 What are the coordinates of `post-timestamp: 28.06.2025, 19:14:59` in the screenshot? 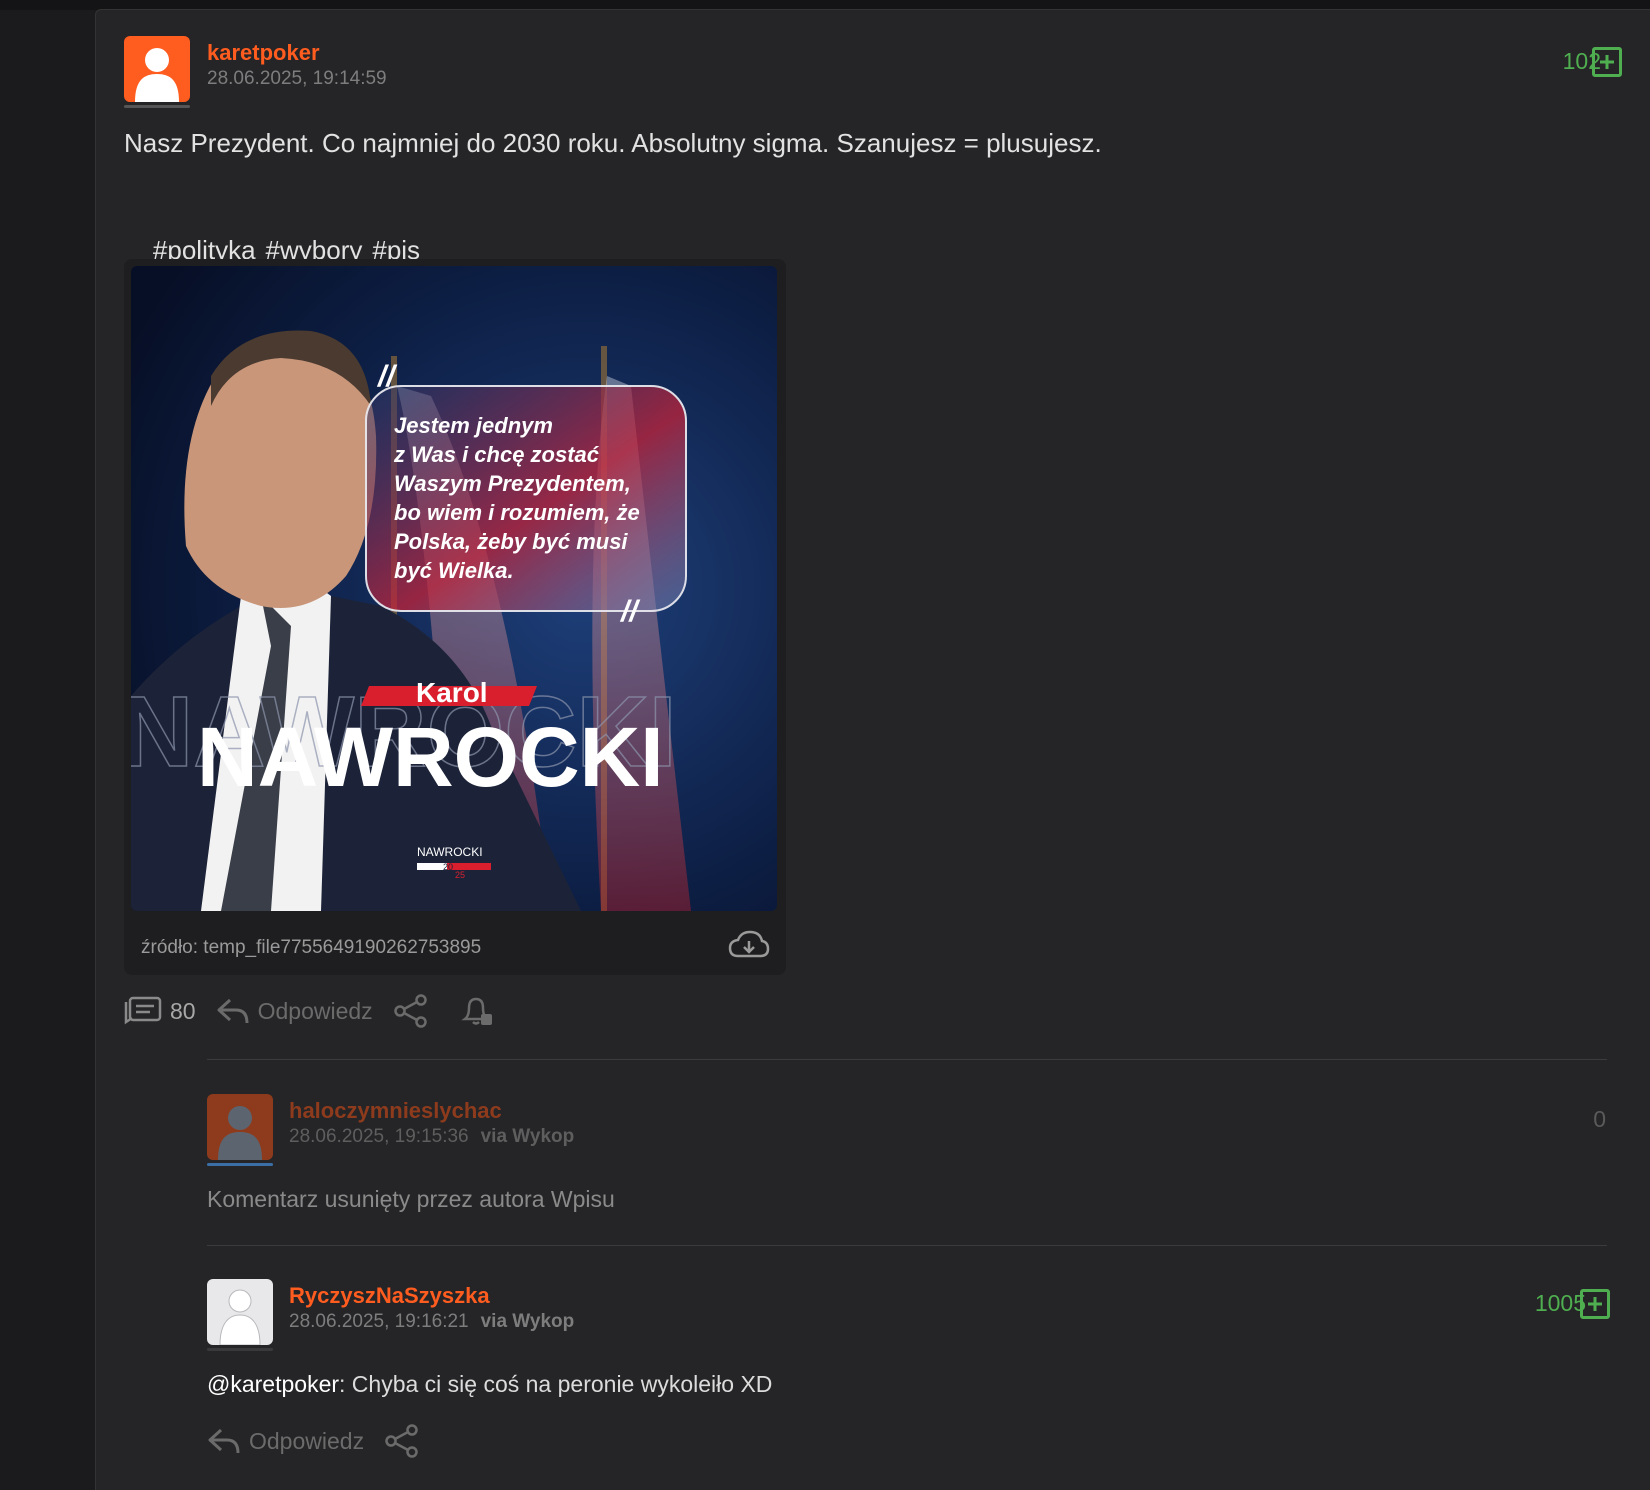 It's located at (297, 78).